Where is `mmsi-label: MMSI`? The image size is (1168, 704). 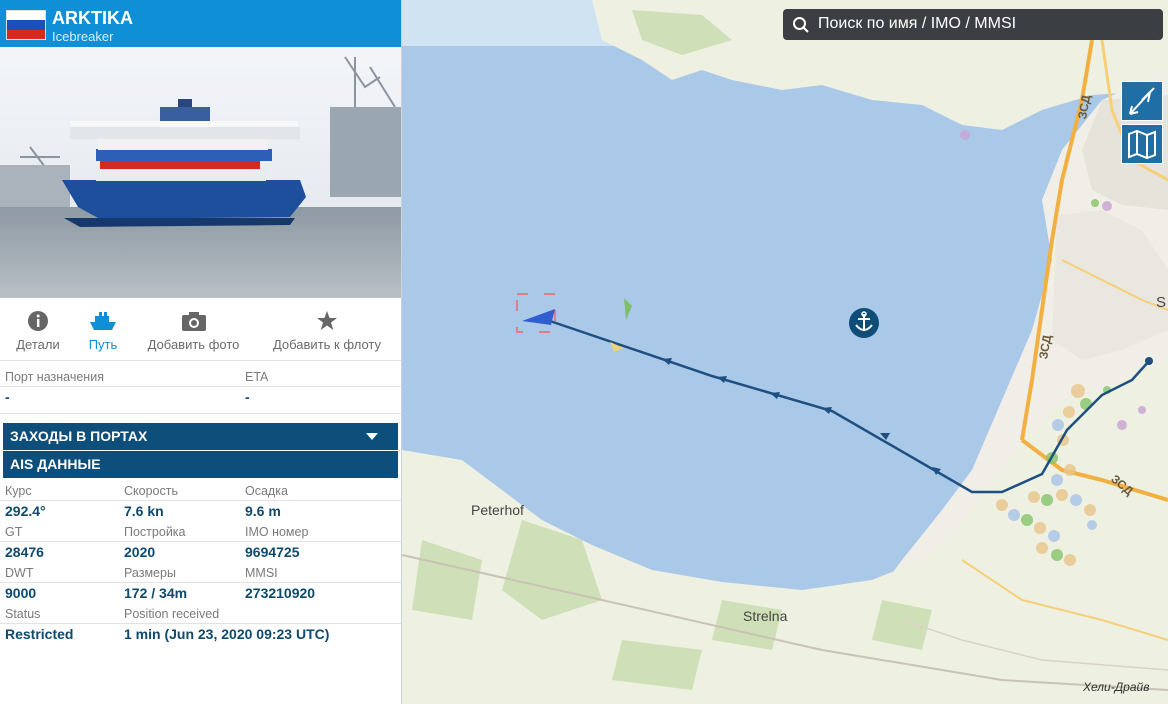 mmsi-label: MMSI is located at coordinates (261, 573).